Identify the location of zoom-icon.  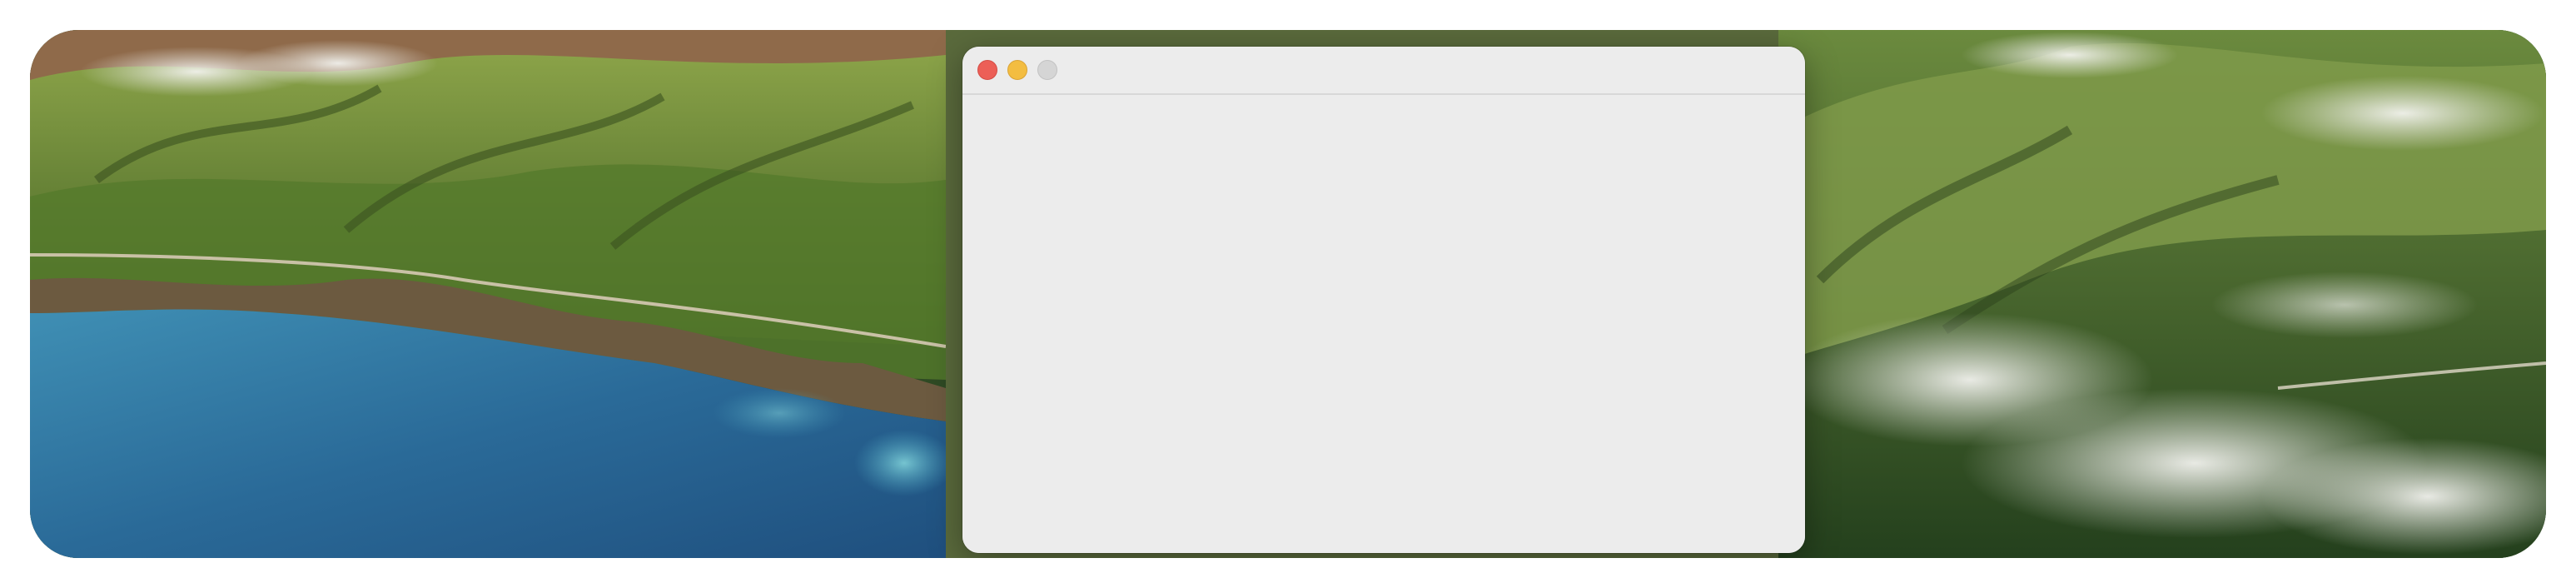
(1047, 70).